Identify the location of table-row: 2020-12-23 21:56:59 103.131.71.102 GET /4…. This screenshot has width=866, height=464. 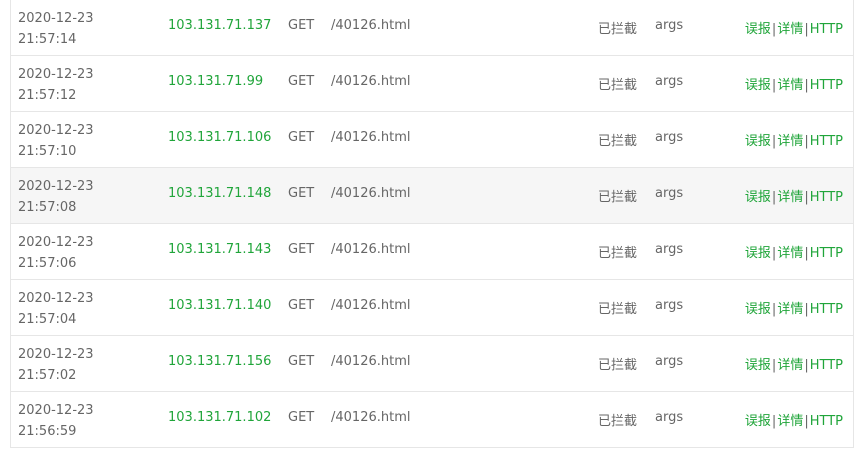
(432, 420).